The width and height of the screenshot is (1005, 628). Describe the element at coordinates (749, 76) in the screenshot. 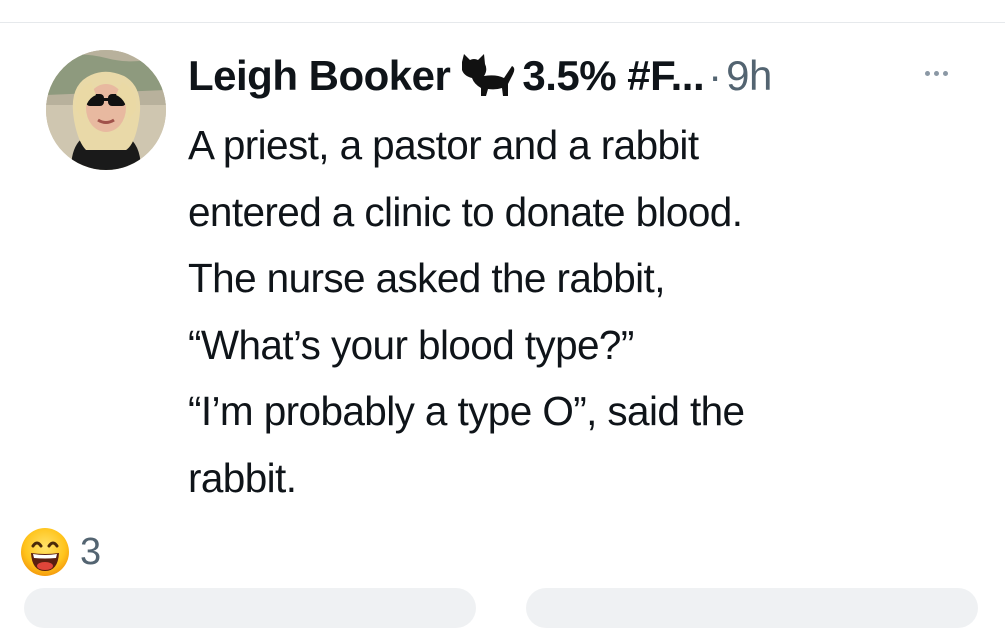

I see `post-time: 9h` at that location.